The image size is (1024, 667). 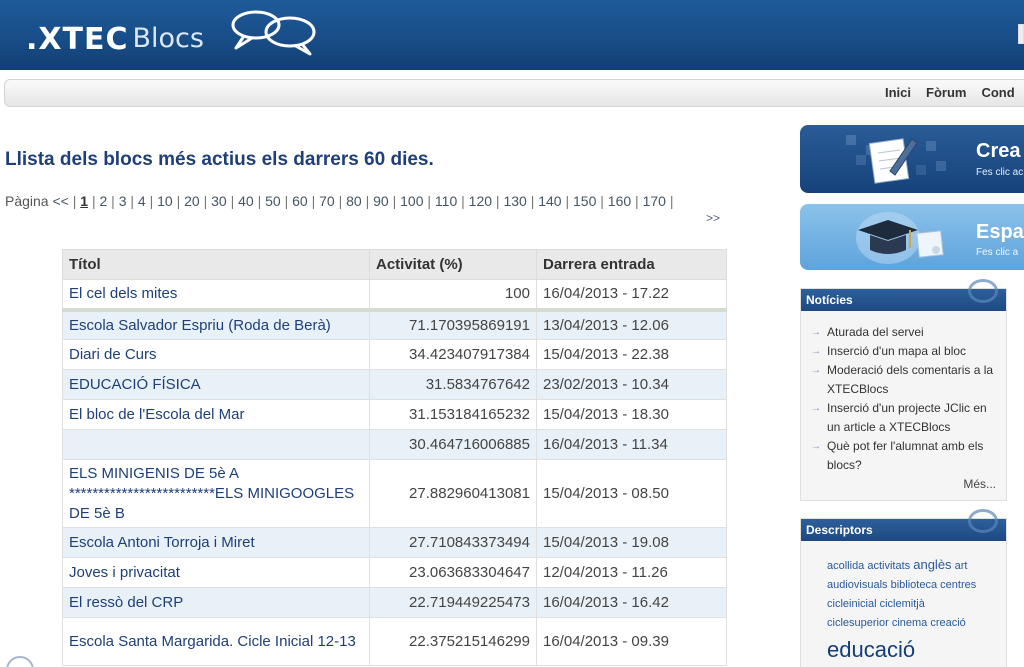 I want to click on col-header-title: Títol, so click(x=216, y=264).